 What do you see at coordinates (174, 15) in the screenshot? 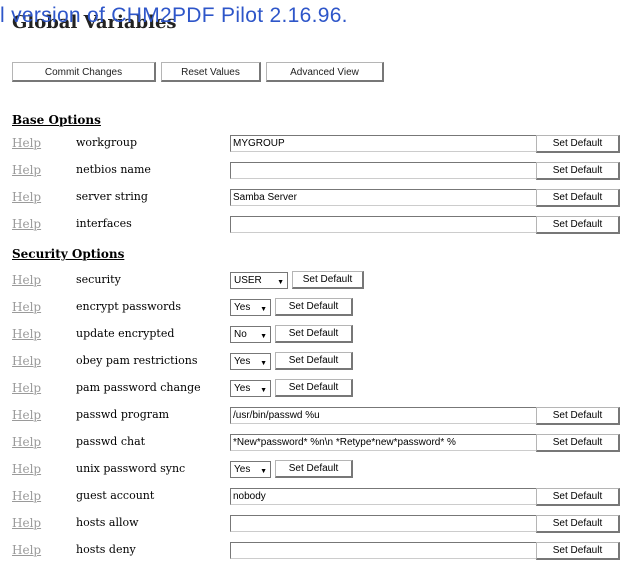
I see `watermark-banner: l version of CHM2PDF Pilot 2.16.96.` at bounding box center [174, 15].